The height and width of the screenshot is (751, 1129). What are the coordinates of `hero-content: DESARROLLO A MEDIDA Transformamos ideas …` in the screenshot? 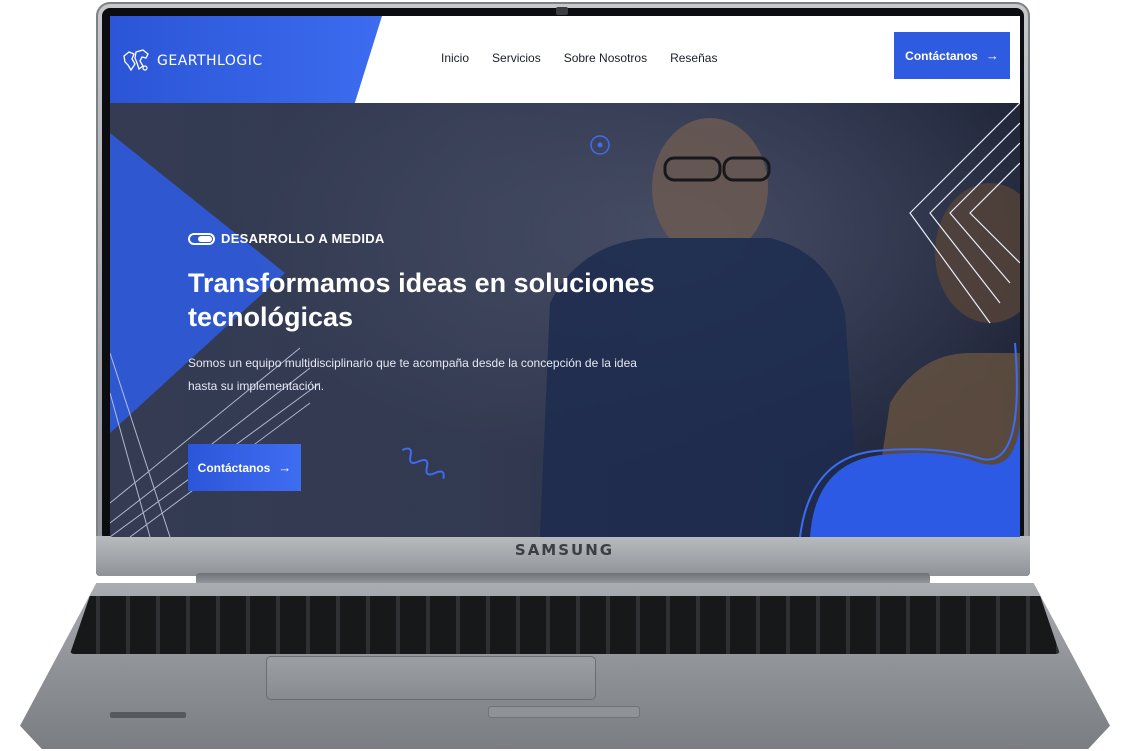 It's located at (448, 314).